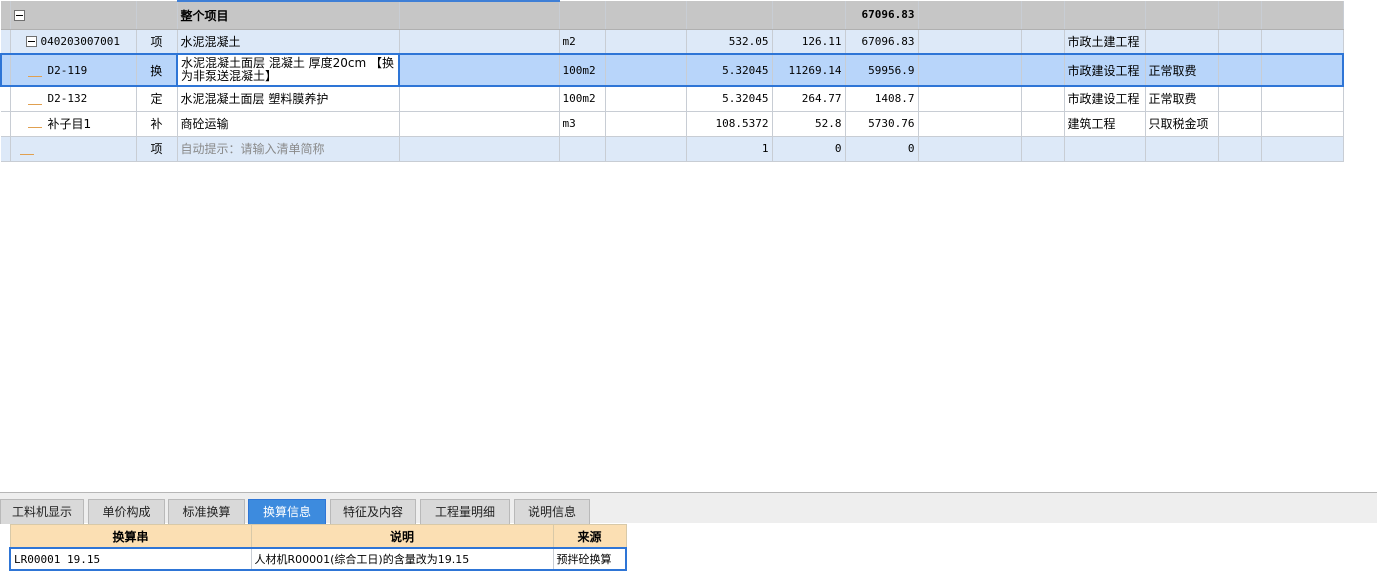 This screenshot has width=1377, height=579. Describe the element at coordinates (1105, 124) in the screenshot. I see `row-specialty: 建筑工程` at that location.